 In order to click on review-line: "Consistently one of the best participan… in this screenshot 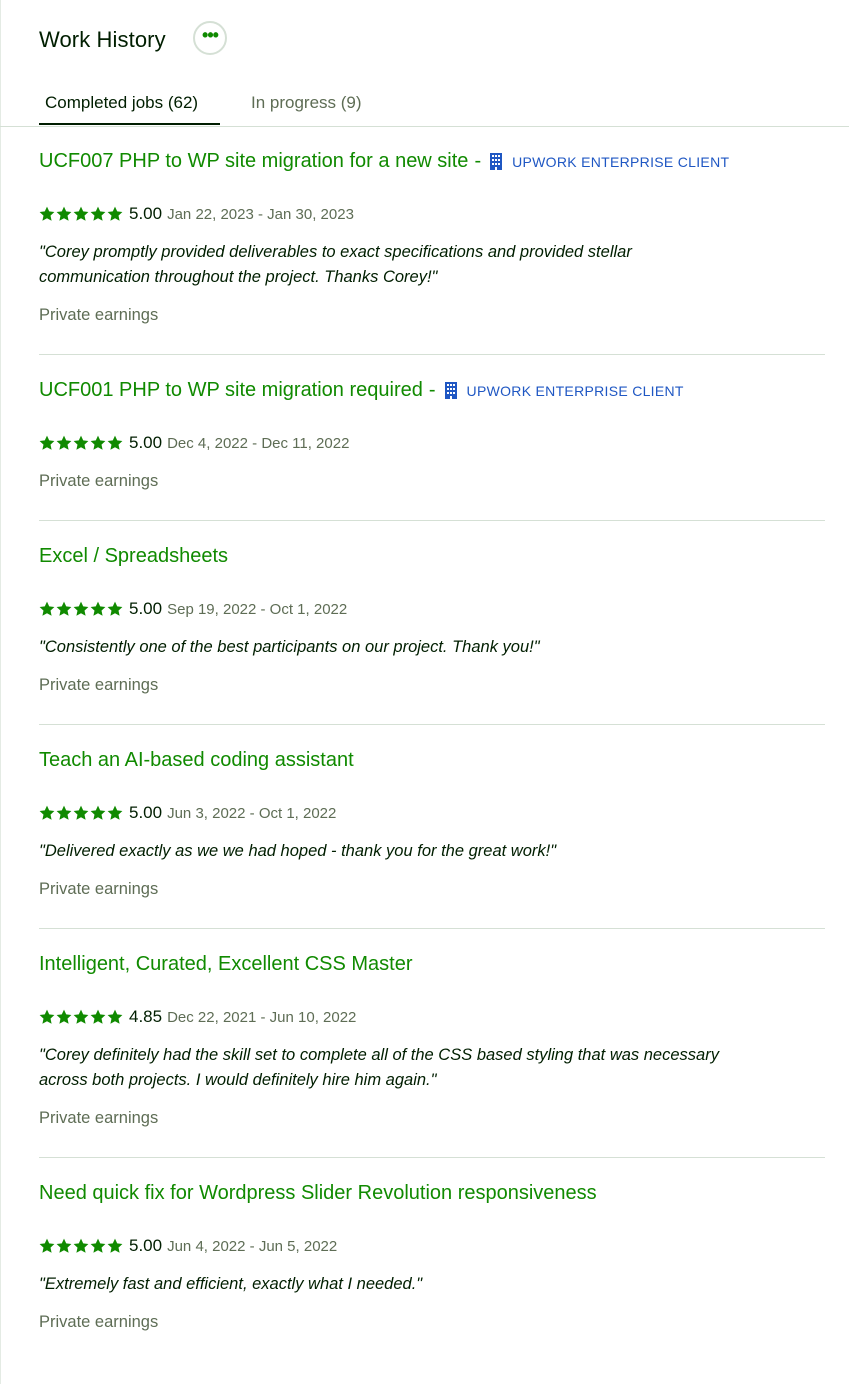, I will do `click(289, 647)`.